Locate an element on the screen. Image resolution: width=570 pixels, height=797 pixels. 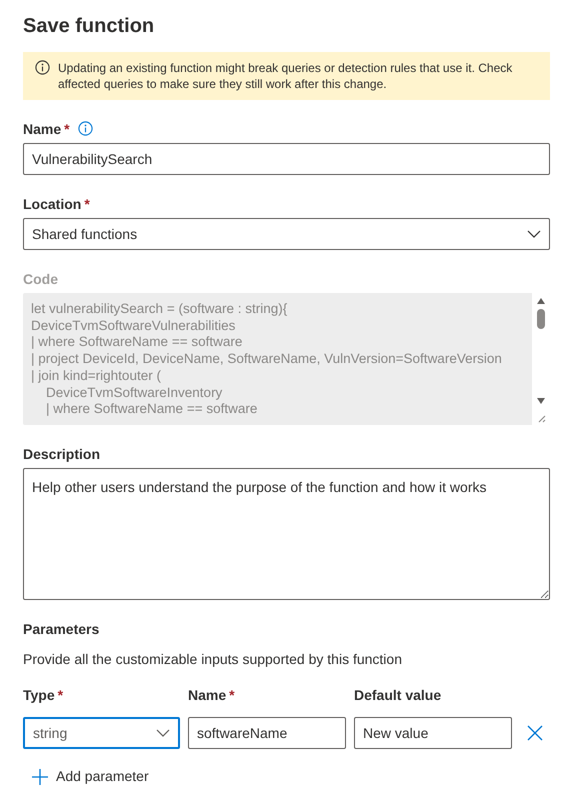
parameters-hint: Provide all the customizable inputs supported by this function is located at coordinates (213, 659).